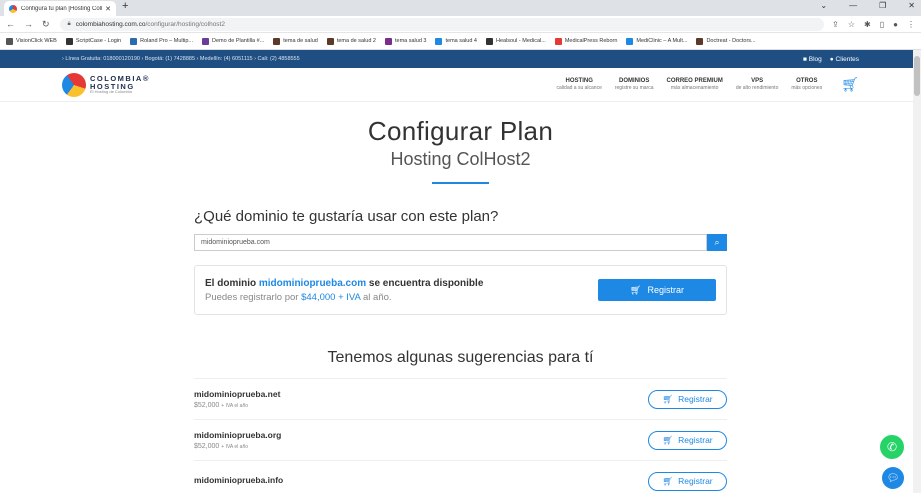 Image resolution: width=921 pixels, height=493 pixels. Describe the element at coordinates (757, 85) in the screenshot. I see `menu-item-vps: VPS de alto rendimiento` at that location.